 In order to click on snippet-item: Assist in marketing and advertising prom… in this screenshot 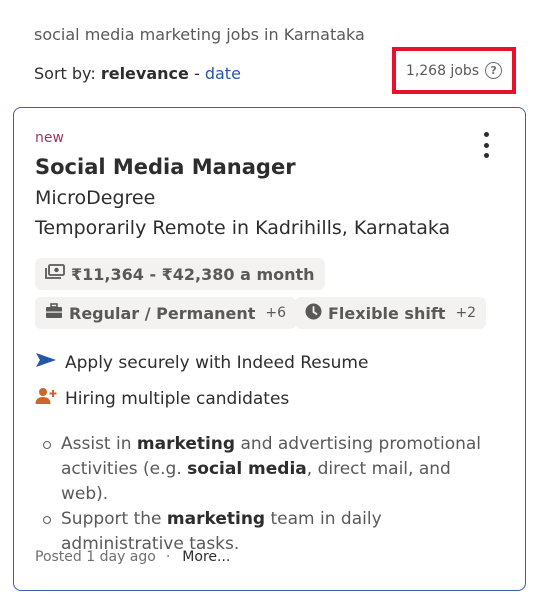, I will do `click(265, 469)`.